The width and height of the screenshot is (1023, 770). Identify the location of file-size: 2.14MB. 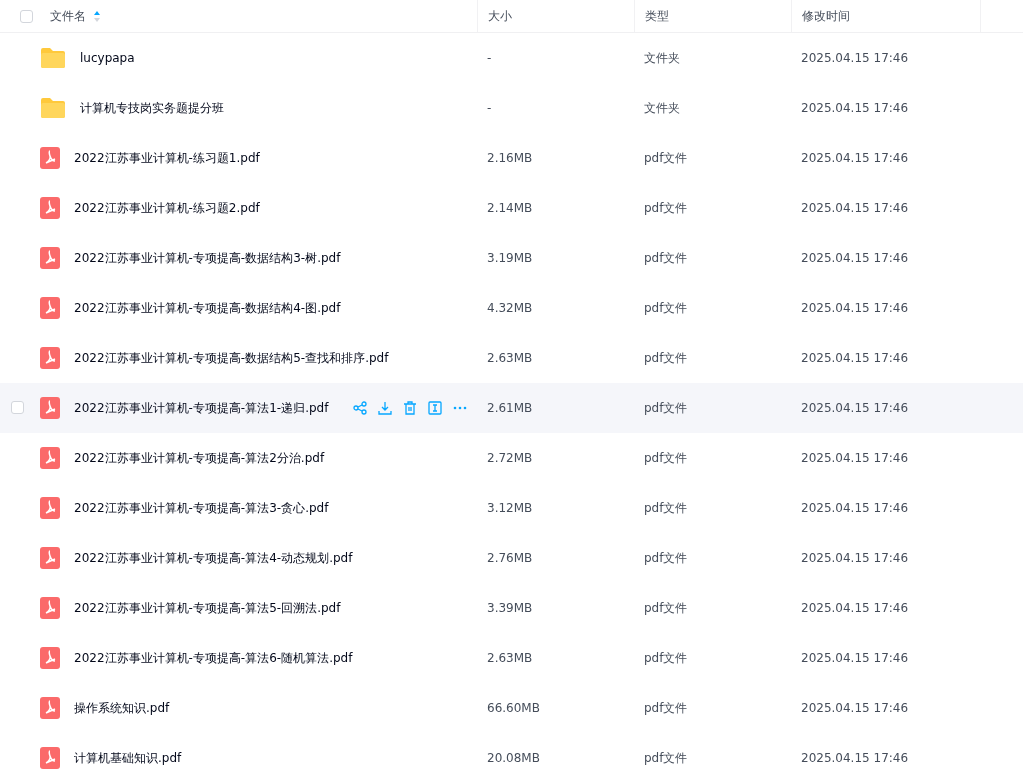
(510, 208).